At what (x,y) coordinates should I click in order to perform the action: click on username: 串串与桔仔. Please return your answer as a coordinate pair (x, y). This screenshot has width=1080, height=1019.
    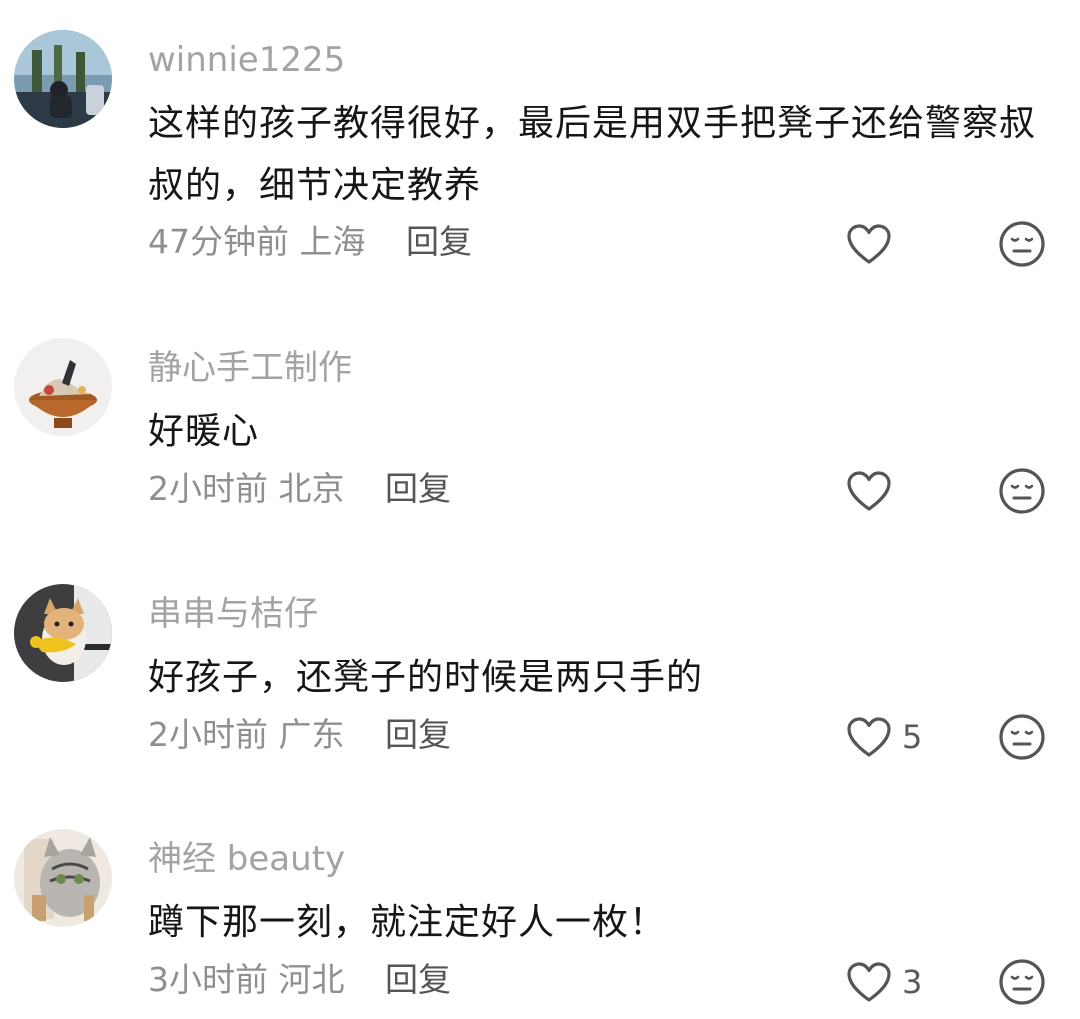
    Looking at the image, I should click on (233, 614).